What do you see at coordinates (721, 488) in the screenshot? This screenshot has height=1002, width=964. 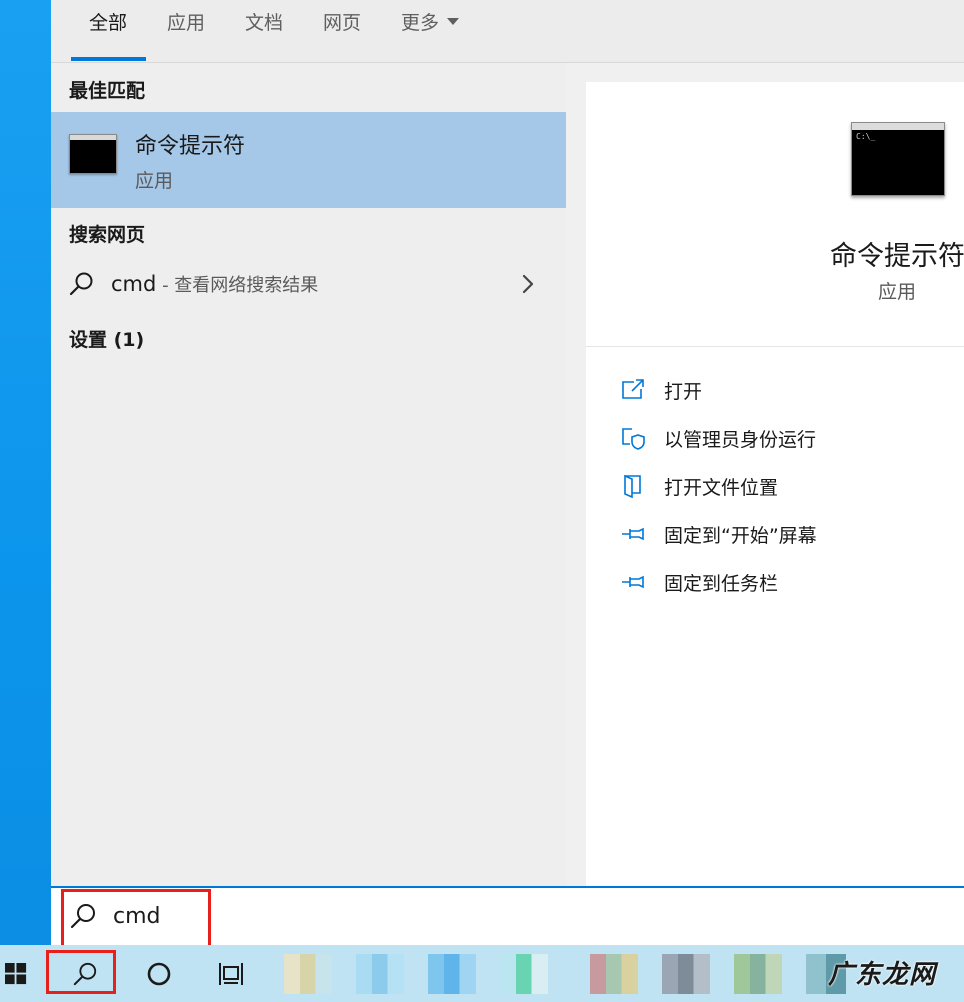 I see `action-open-file-location-label: 打开文件位置` at bounding box center [721, 488].